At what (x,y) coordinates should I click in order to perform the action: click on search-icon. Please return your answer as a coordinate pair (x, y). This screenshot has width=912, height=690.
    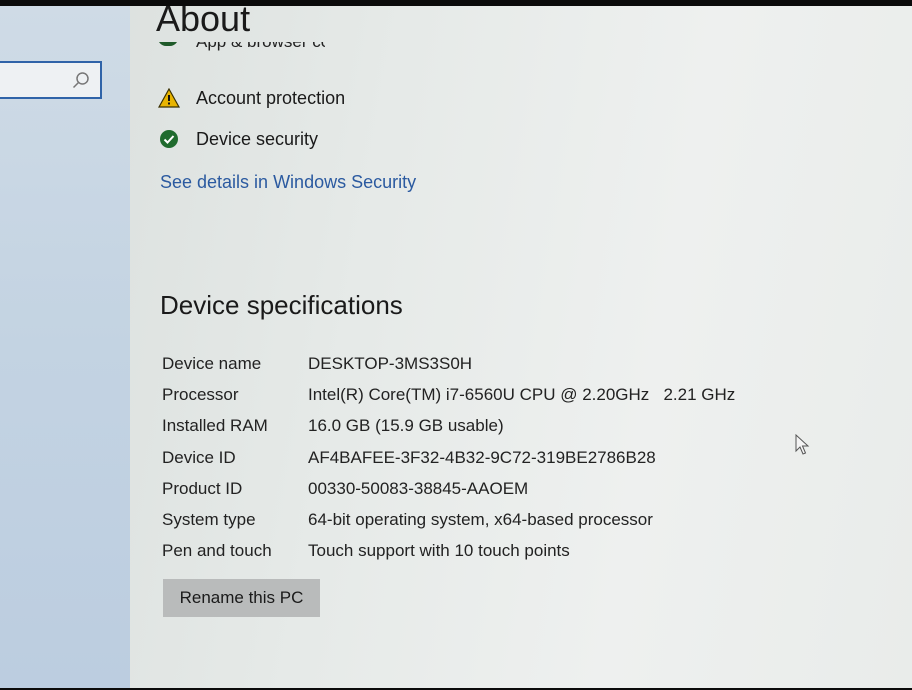
    Looking at the image, I should click on (80, 80).